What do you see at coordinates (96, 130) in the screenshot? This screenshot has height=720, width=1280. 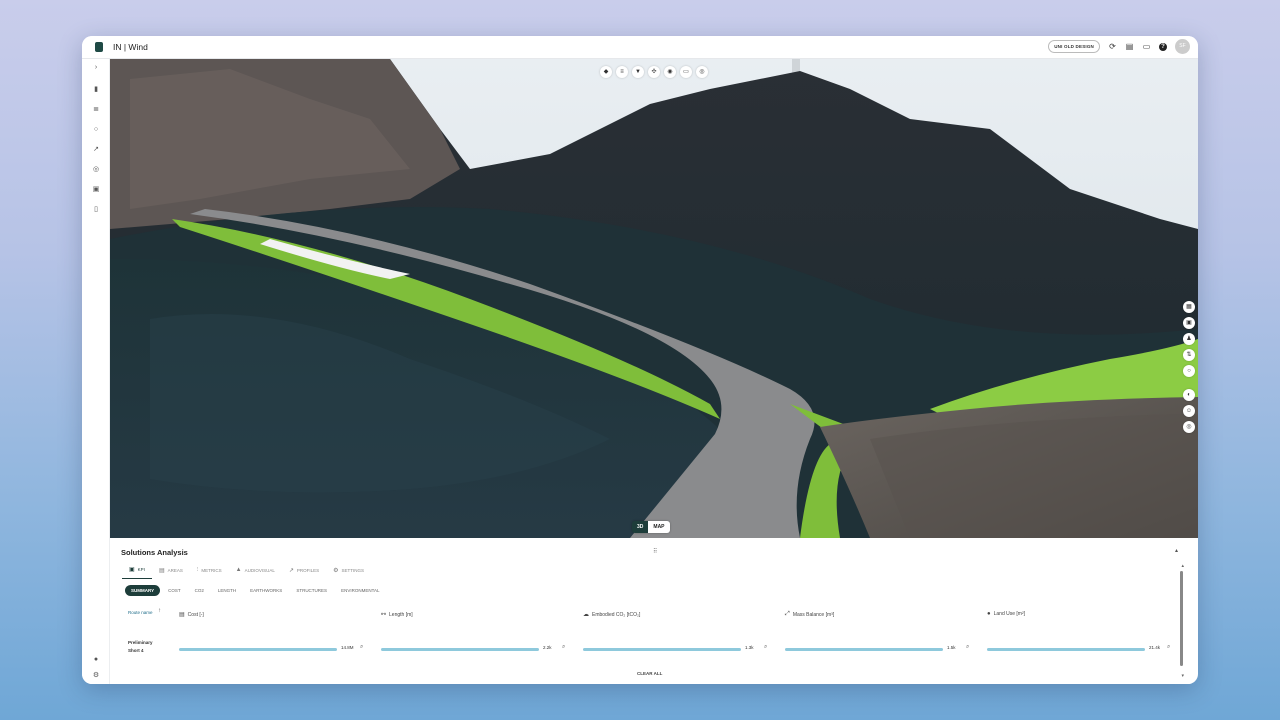 I see `circle-icon: ○` at bounding box center [96, 130].